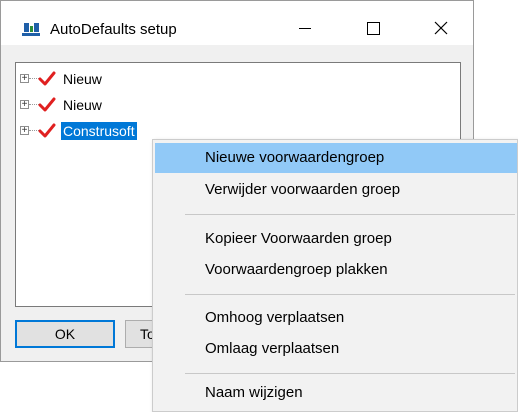 The image size is (518, 412). I want to click on maximize-button, so click(373, 28).